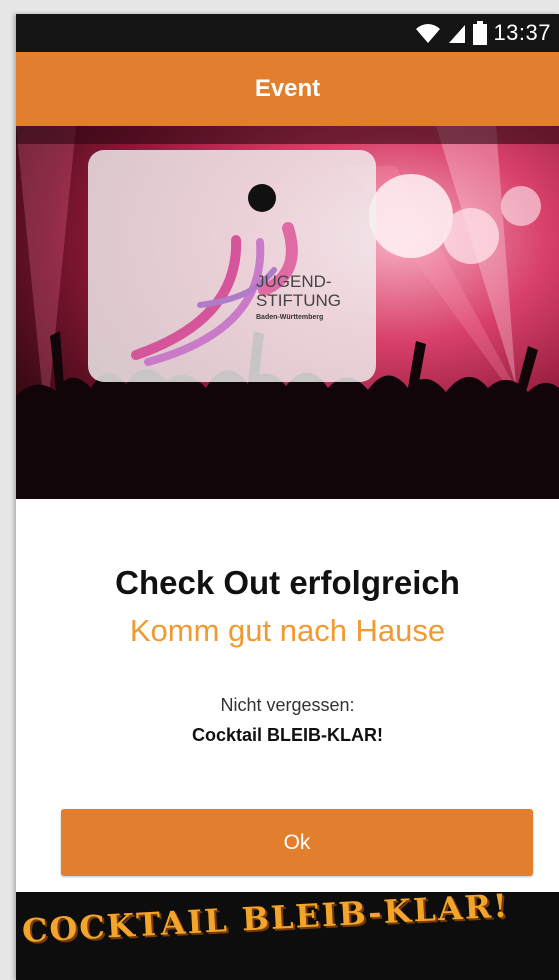 Image resolution: width=559 pixels, height=980 pixels. I want to click on checkout-subline: Komm gut nach Hause, so click(287, 630).